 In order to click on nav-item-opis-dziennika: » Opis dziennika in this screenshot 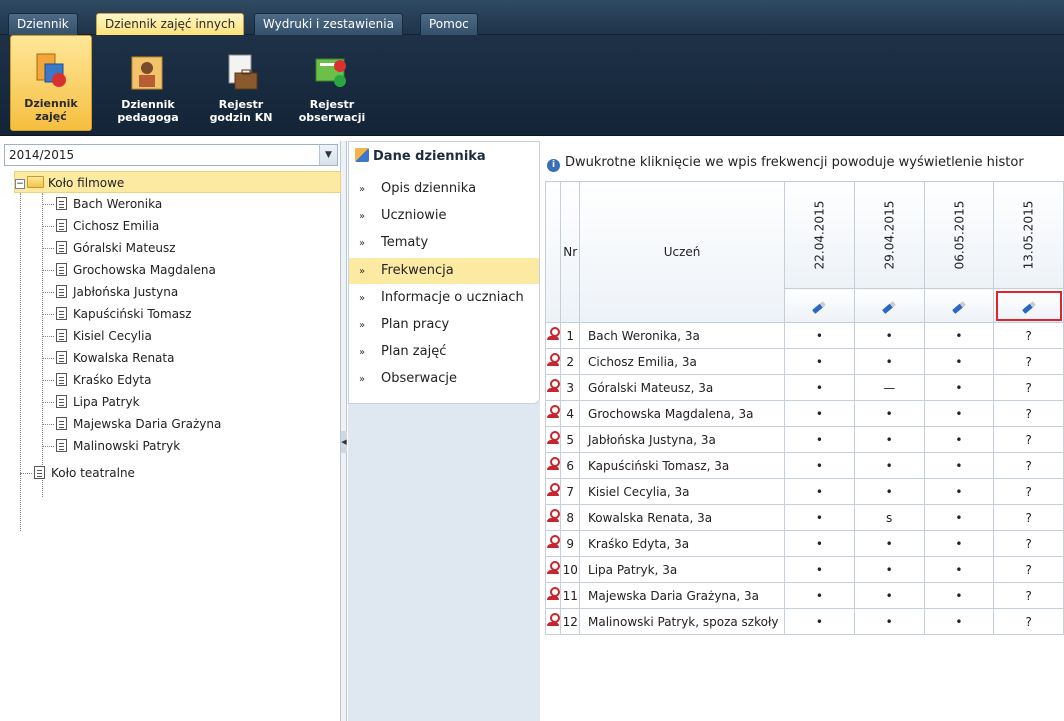, I will do `click(444, 189)`.